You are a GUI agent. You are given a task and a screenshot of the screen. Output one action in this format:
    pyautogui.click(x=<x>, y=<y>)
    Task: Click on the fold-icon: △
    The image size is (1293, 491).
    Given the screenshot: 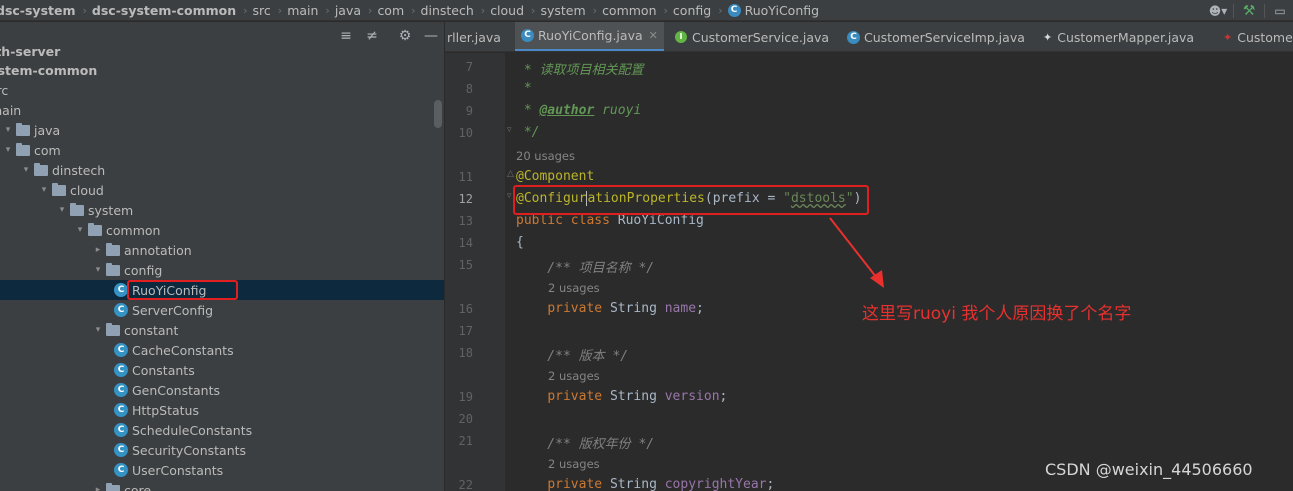 What is the action you would take?
    pyautogui.click(x=510, y=174)
    